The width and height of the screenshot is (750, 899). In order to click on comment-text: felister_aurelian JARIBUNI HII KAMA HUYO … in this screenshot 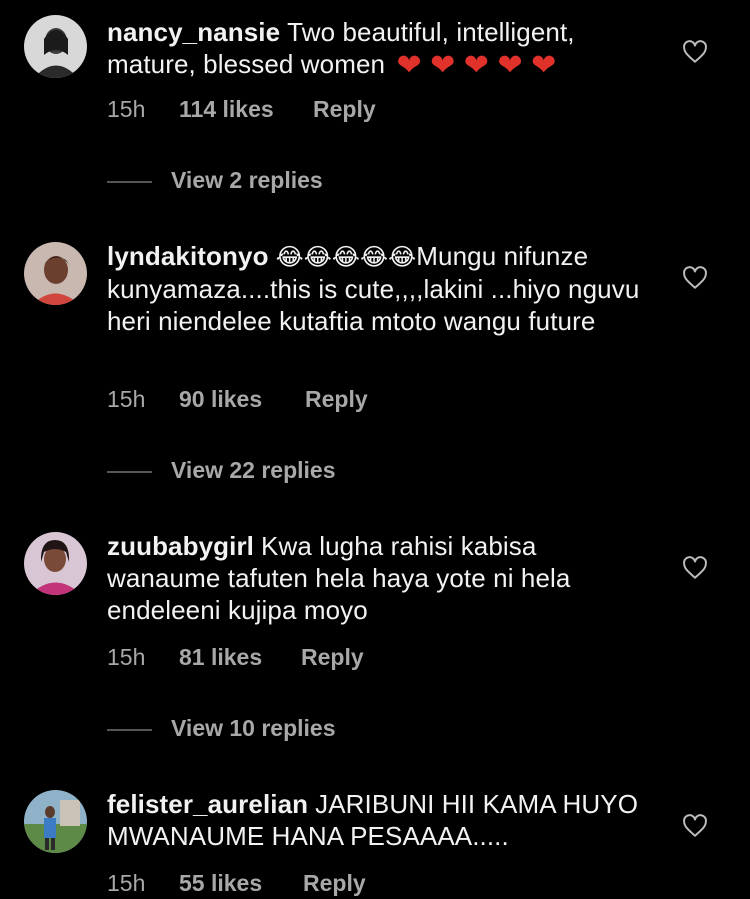, I will do `click(377, 820)`.